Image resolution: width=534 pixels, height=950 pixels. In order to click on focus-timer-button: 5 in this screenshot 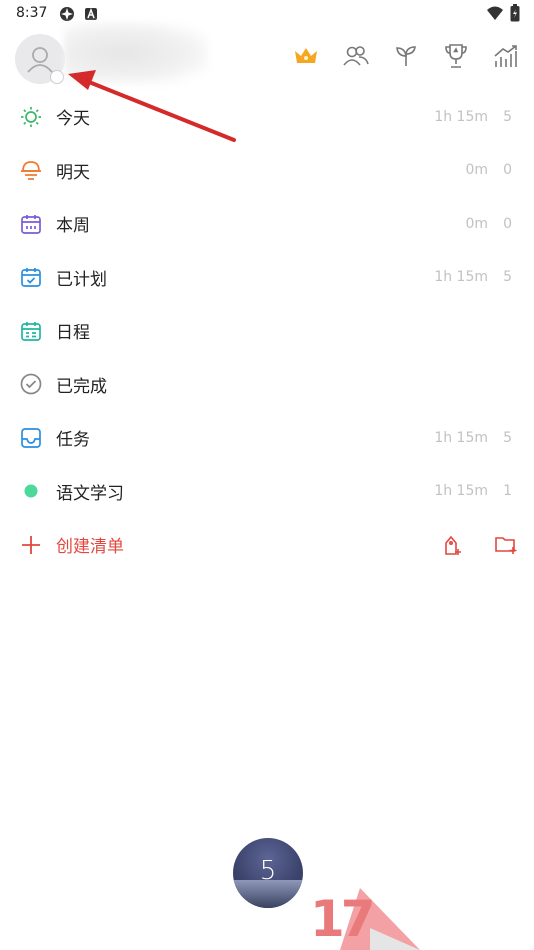, I will do `click(268, 873)`.